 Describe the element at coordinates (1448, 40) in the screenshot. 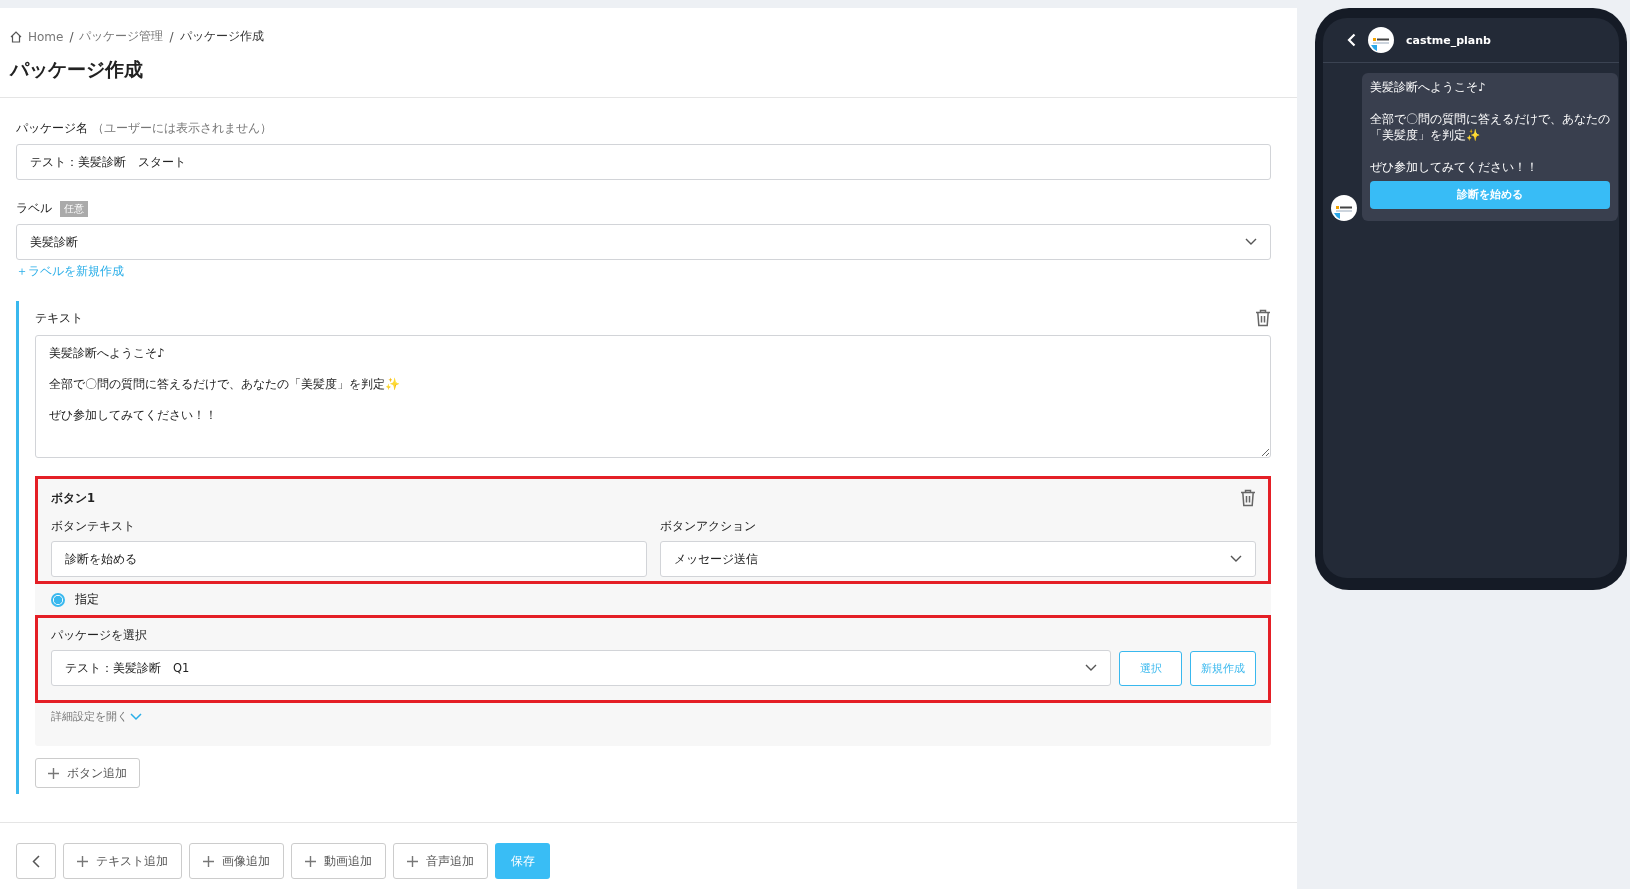

I see `account-name: castme_planb` at that location.